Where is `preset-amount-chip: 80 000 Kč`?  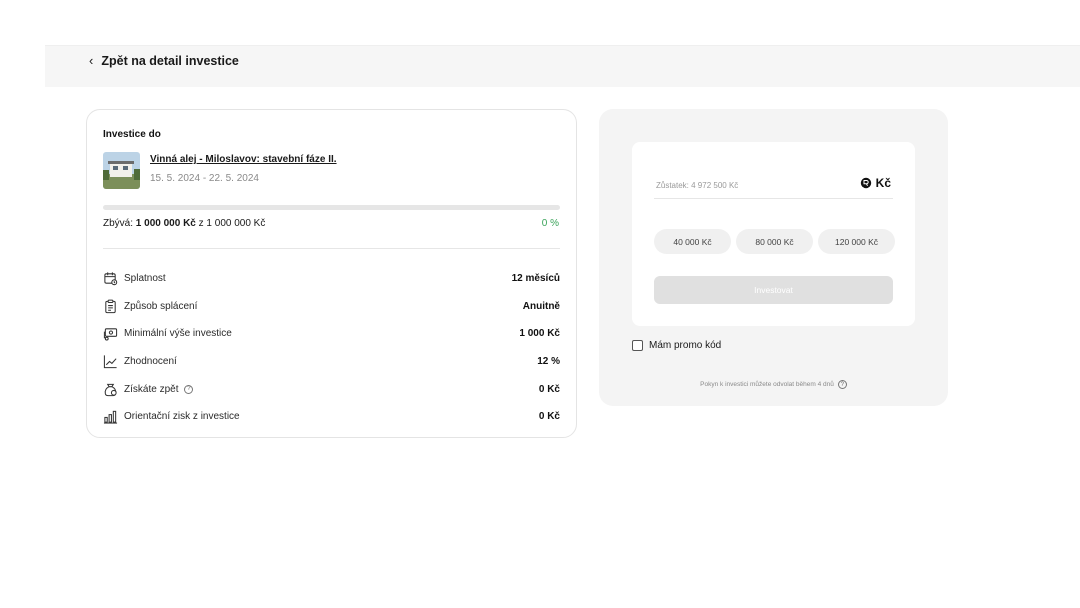 preset-amount-chip: 80 000 Kč is located at coordinates (774, 241).